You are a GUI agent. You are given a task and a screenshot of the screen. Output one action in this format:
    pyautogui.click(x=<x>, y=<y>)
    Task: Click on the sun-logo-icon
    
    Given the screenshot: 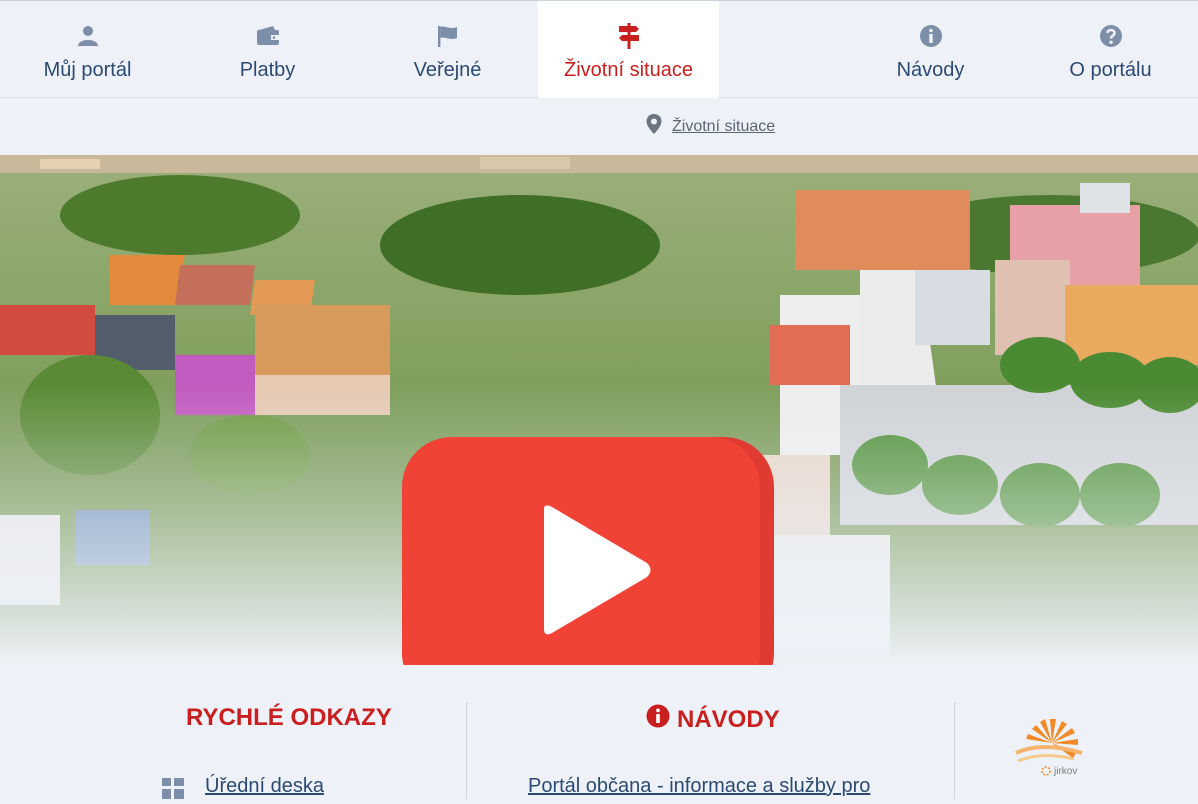 What is the action you would take?
    pyautogui.click(x=1049, y=747)
    